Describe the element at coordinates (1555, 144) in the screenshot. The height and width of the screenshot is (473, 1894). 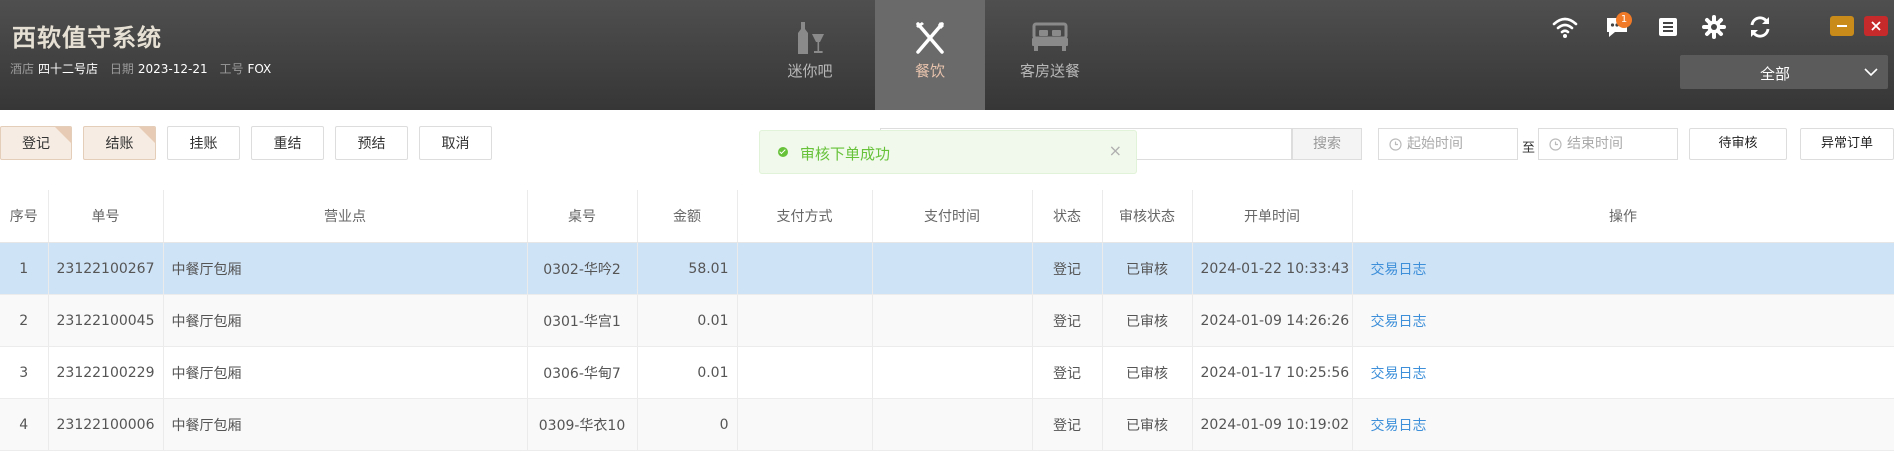
I see `clock-icon` at that location.